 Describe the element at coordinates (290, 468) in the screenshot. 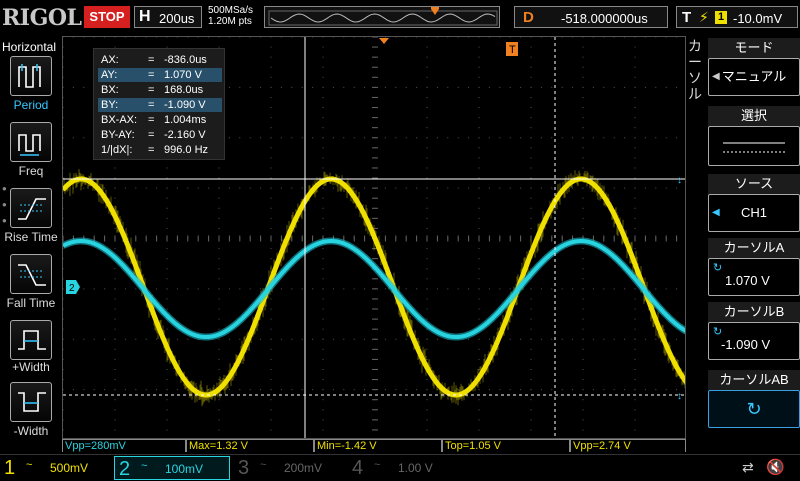

I see `channel-3-tab: 3 ~ 200mV` at that location.